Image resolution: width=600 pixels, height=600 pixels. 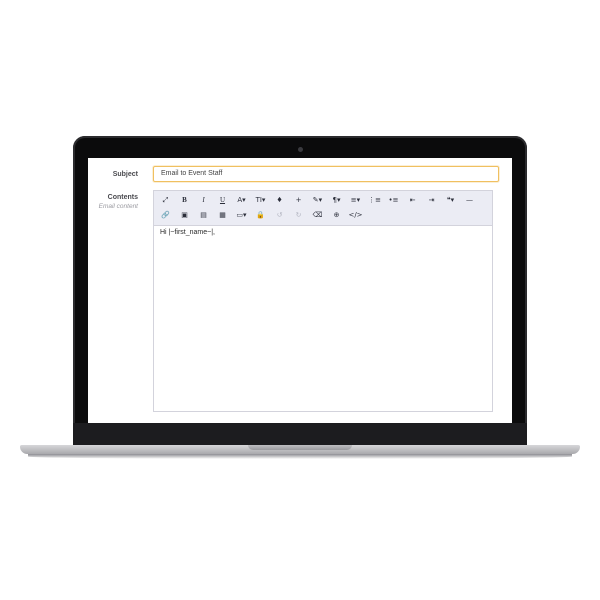 What do you see at coordinates (355, 200) in the screenshot?
I see `align-icon: ≡▾` at bounding box center [355, 200].